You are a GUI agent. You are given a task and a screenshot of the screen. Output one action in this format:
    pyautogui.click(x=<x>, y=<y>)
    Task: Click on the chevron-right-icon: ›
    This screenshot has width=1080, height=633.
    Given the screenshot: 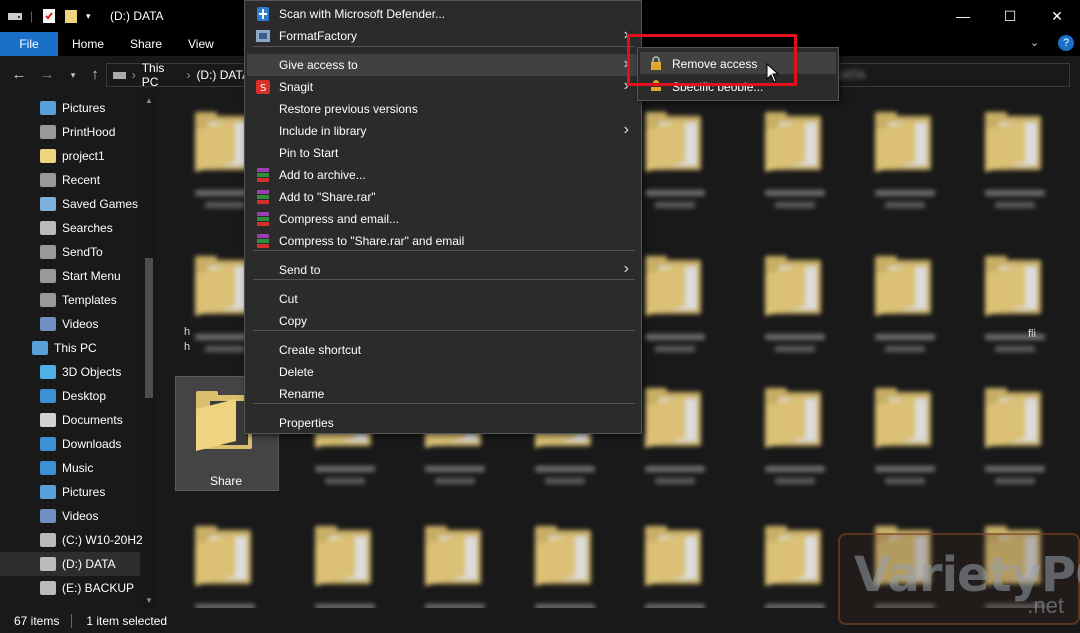 What is the action you would take?
    pyautogui.click(x=626, y=268)
    